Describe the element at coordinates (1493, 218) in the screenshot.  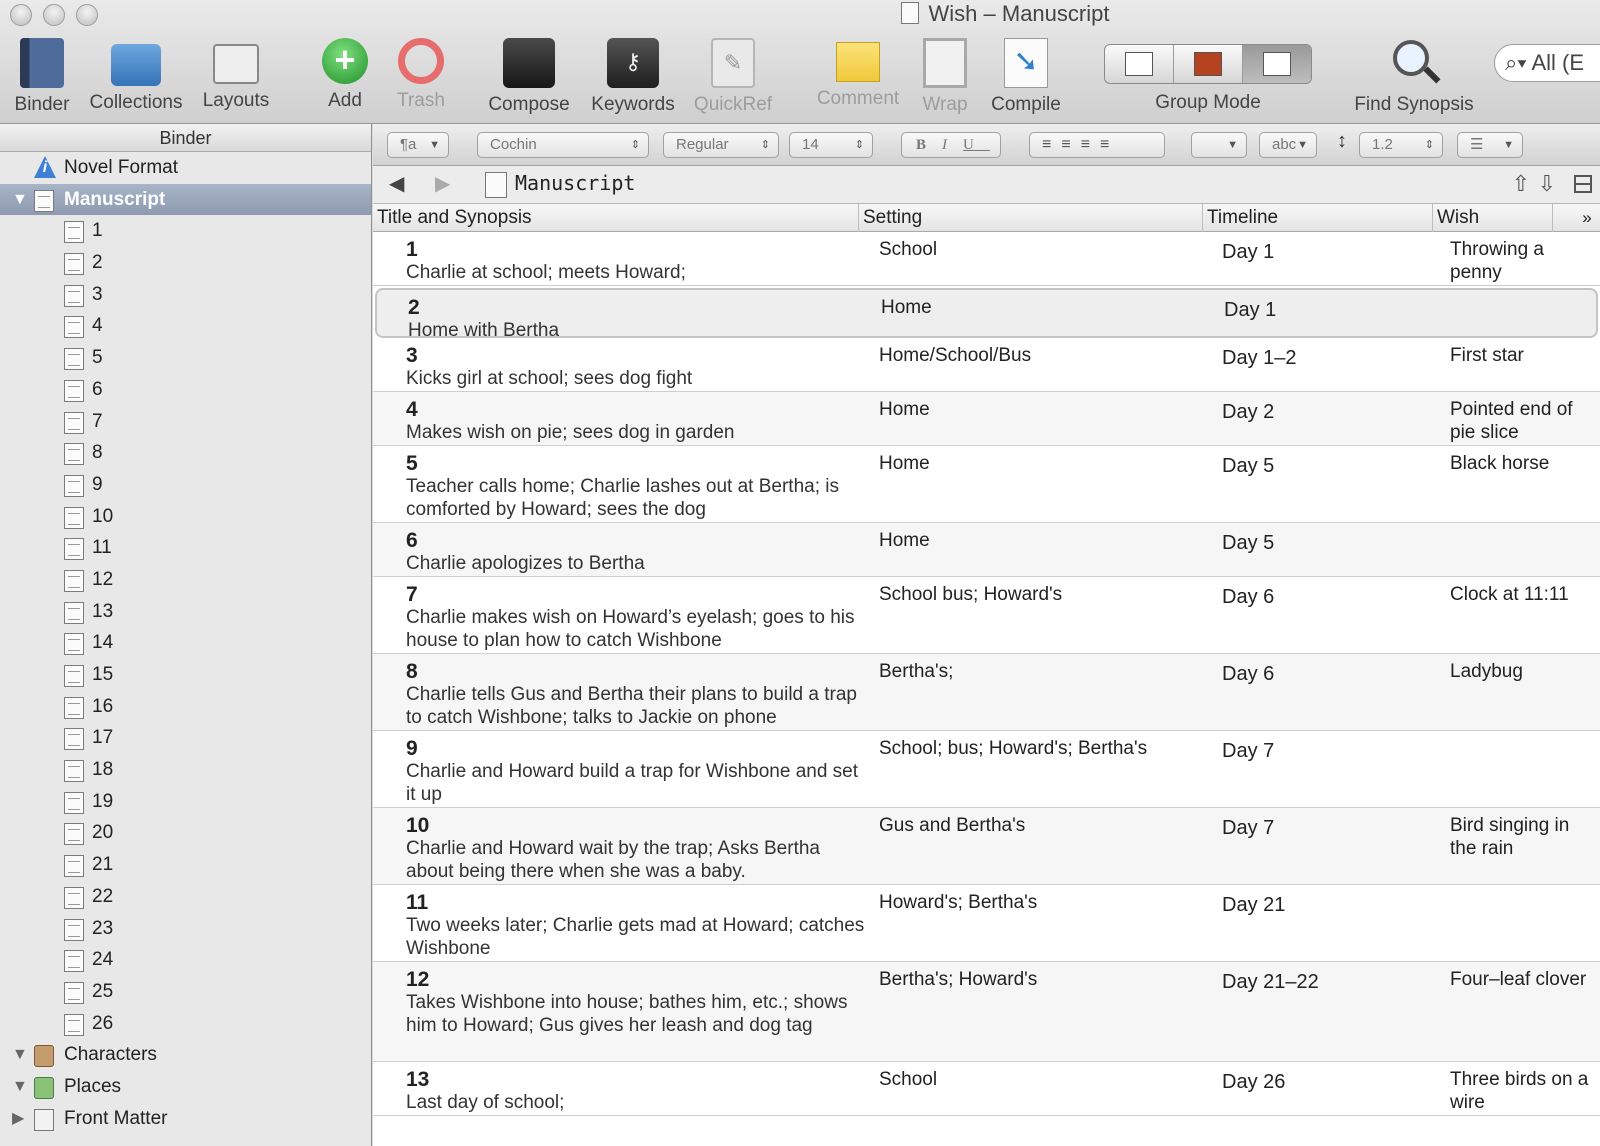
I see `column-header-wish: Wish` at that location.